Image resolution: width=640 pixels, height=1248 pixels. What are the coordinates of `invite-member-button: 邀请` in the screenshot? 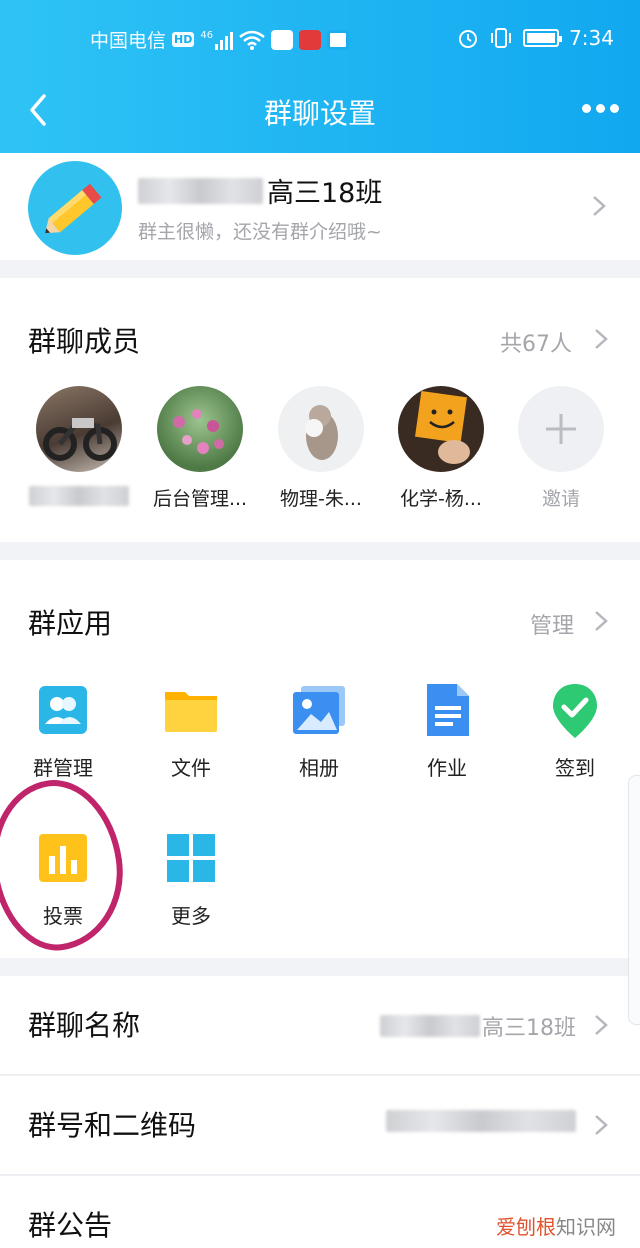 It's located at (561, 448).